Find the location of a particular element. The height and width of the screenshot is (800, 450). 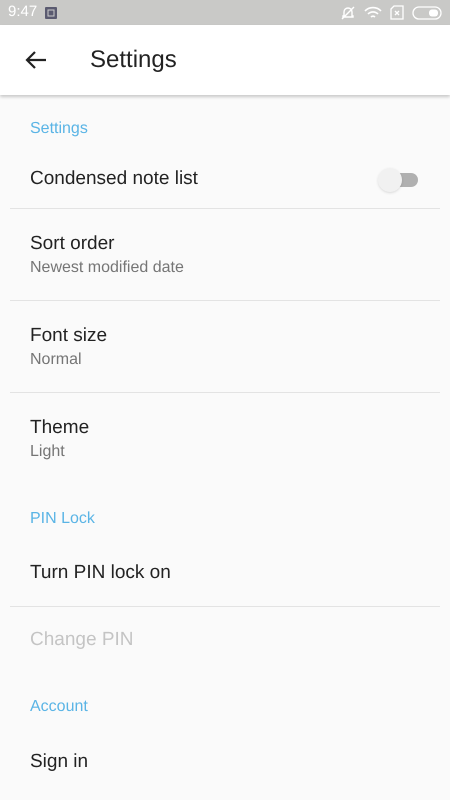

setting-label: Sort order is located at coordinates (73, 244).